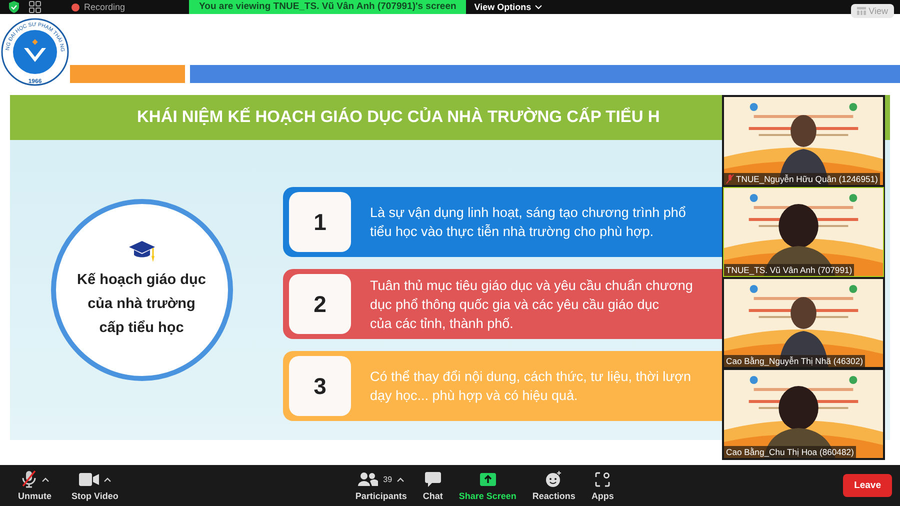 The image size is (900, 506). I want to click on smiley-icon, so click(553, 479).